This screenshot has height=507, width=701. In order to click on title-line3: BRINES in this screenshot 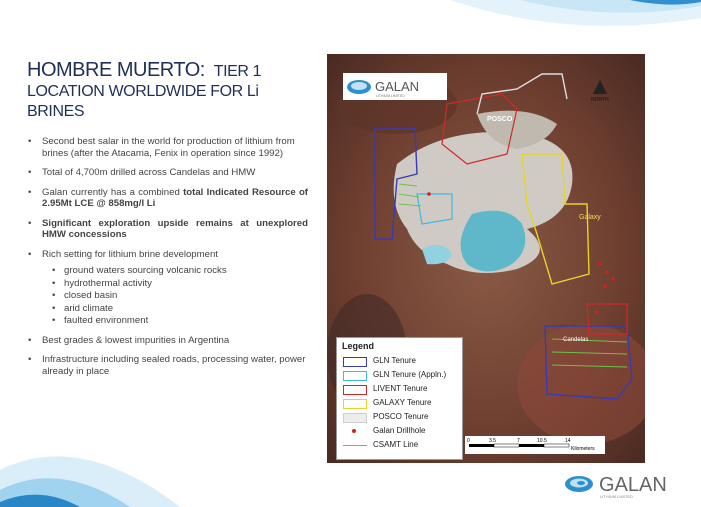, I will do `click(56, 111)`.